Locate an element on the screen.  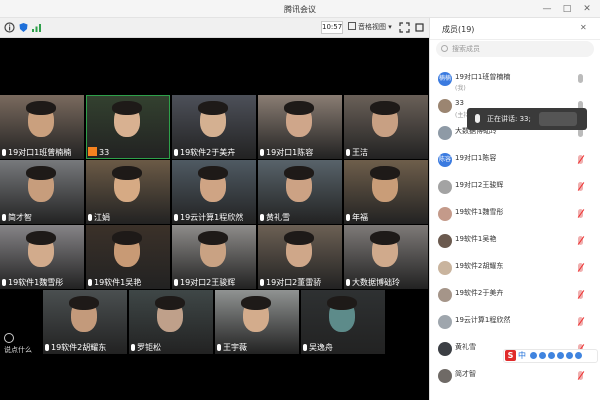
member-name: 简才智 is located at coordinates (465, 374).